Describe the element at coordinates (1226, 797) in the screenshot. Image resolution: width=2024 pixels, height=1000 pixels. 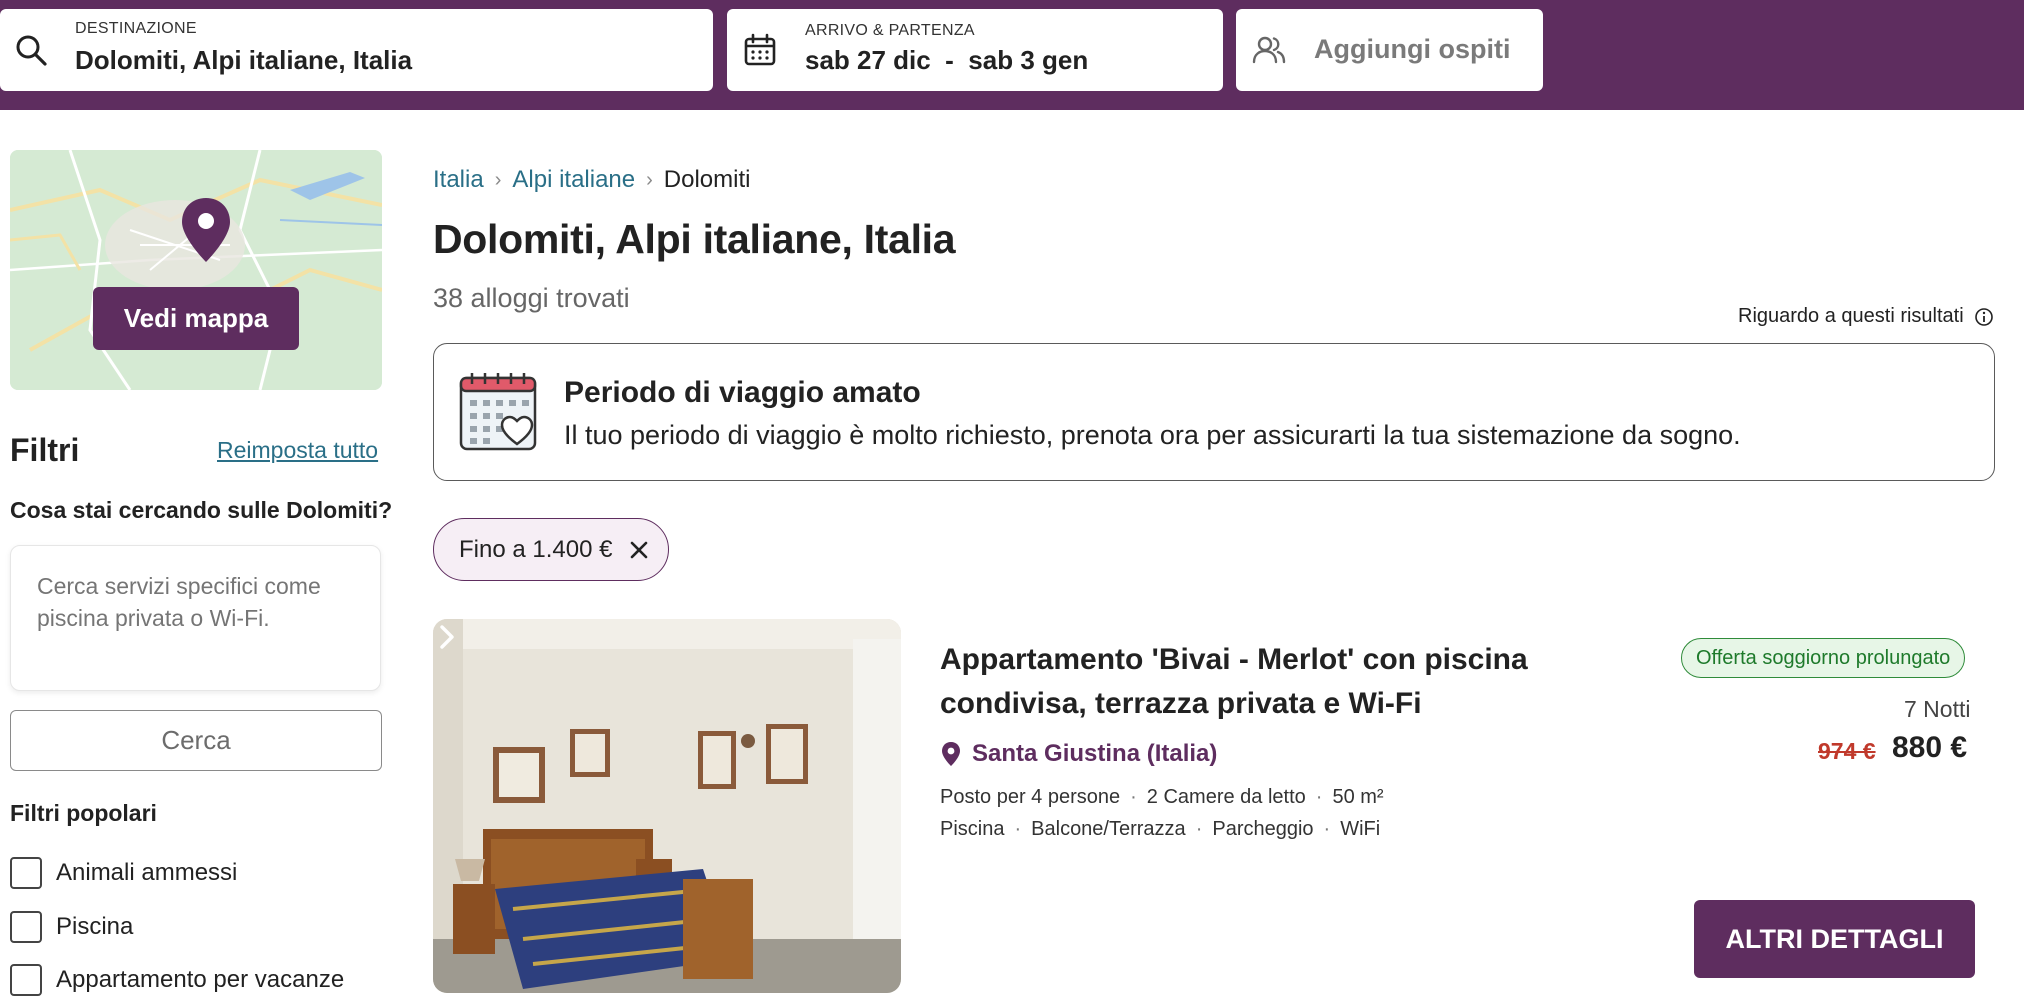
I see `feature-bedrooms: 2 Camere da letto` at that location.